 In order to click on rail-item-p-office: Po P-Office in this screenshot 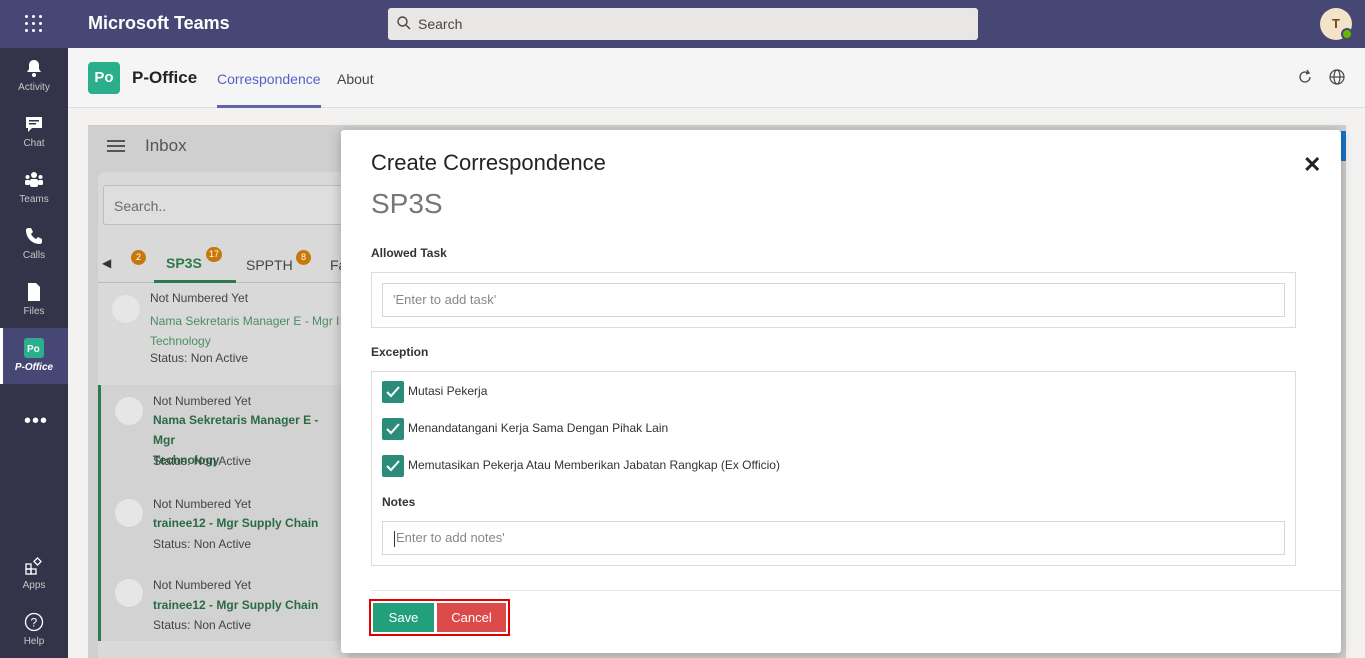, I will do `click(34, 356)`.